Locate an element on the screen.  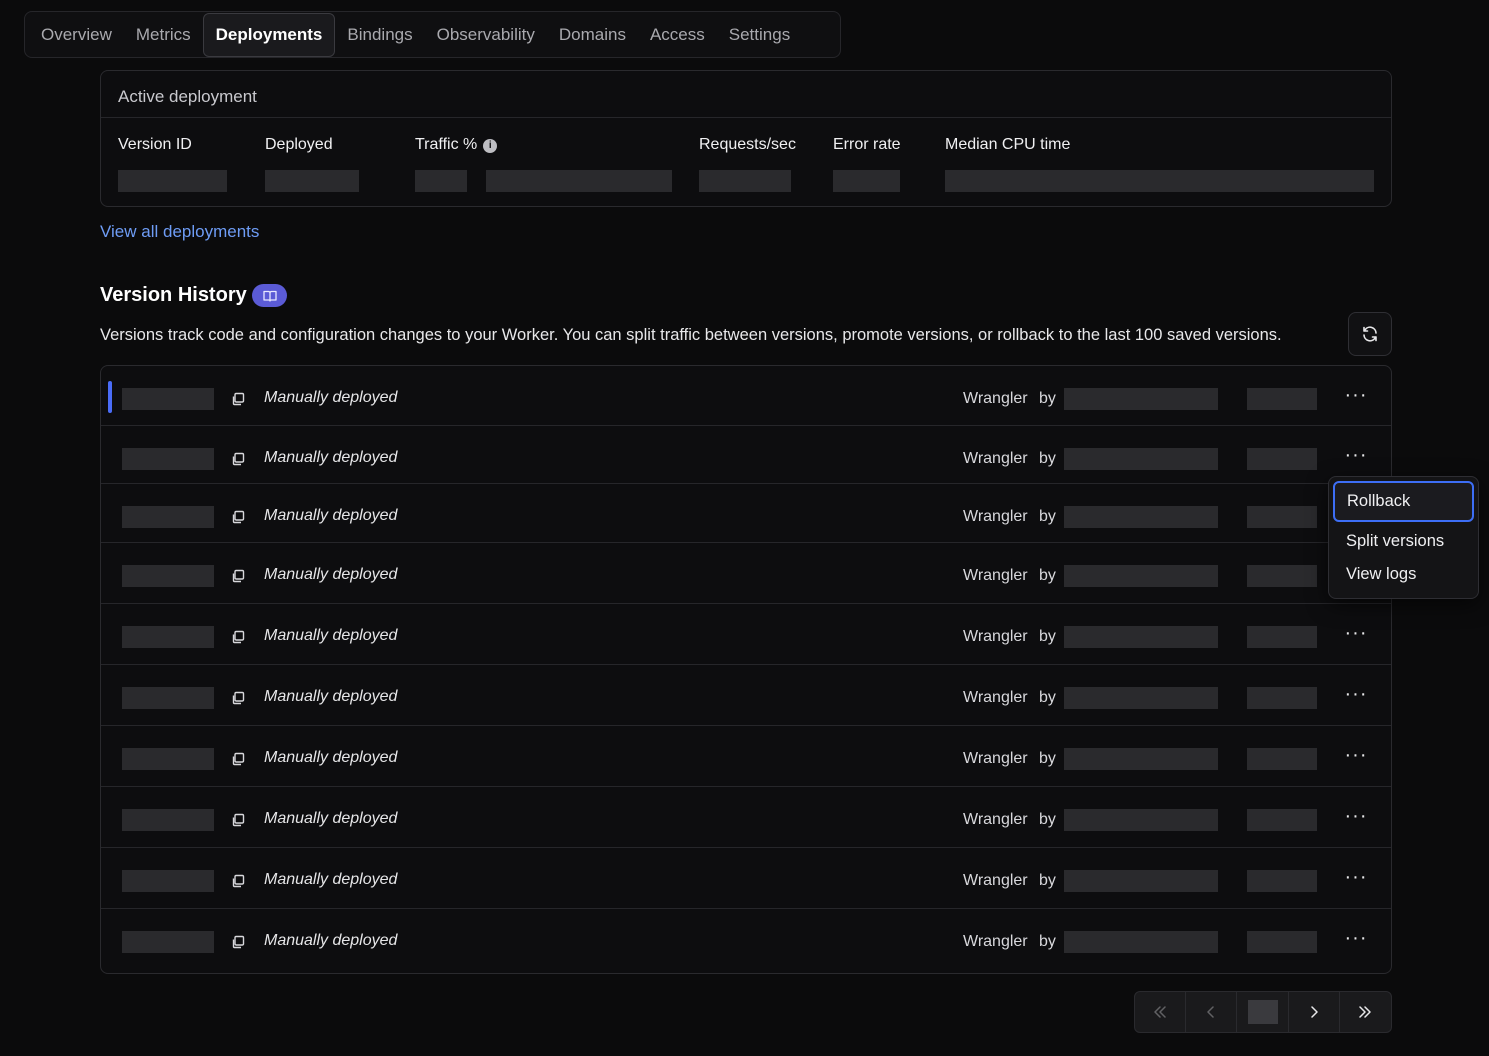
first-page-button is located at coordinates (1161, 1012).